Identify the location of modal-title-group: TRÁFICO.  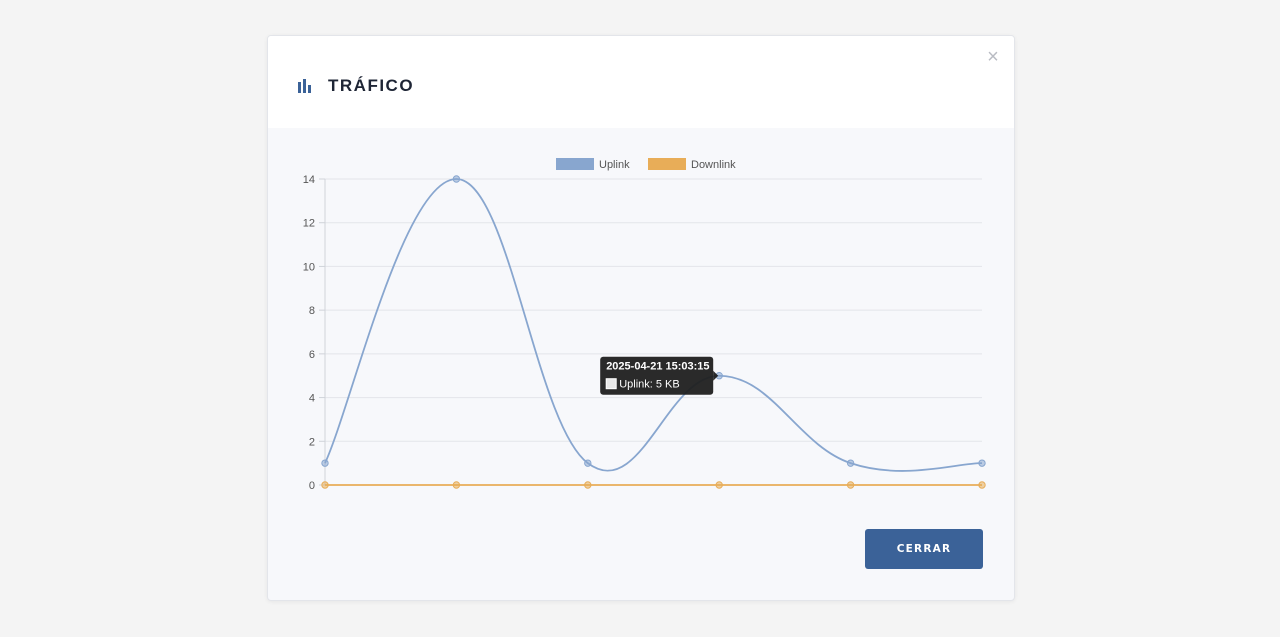
(356, 86).